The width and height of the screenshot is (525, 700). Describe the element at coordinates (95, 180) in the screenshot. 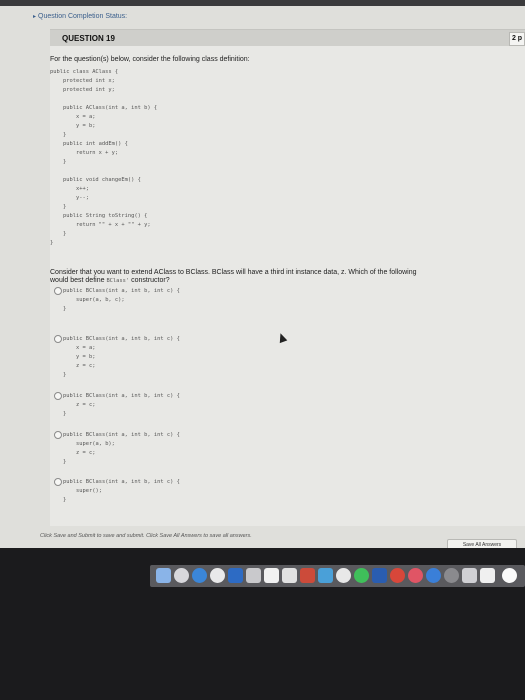

I see `code-line: public void changeEm() {` at that location.